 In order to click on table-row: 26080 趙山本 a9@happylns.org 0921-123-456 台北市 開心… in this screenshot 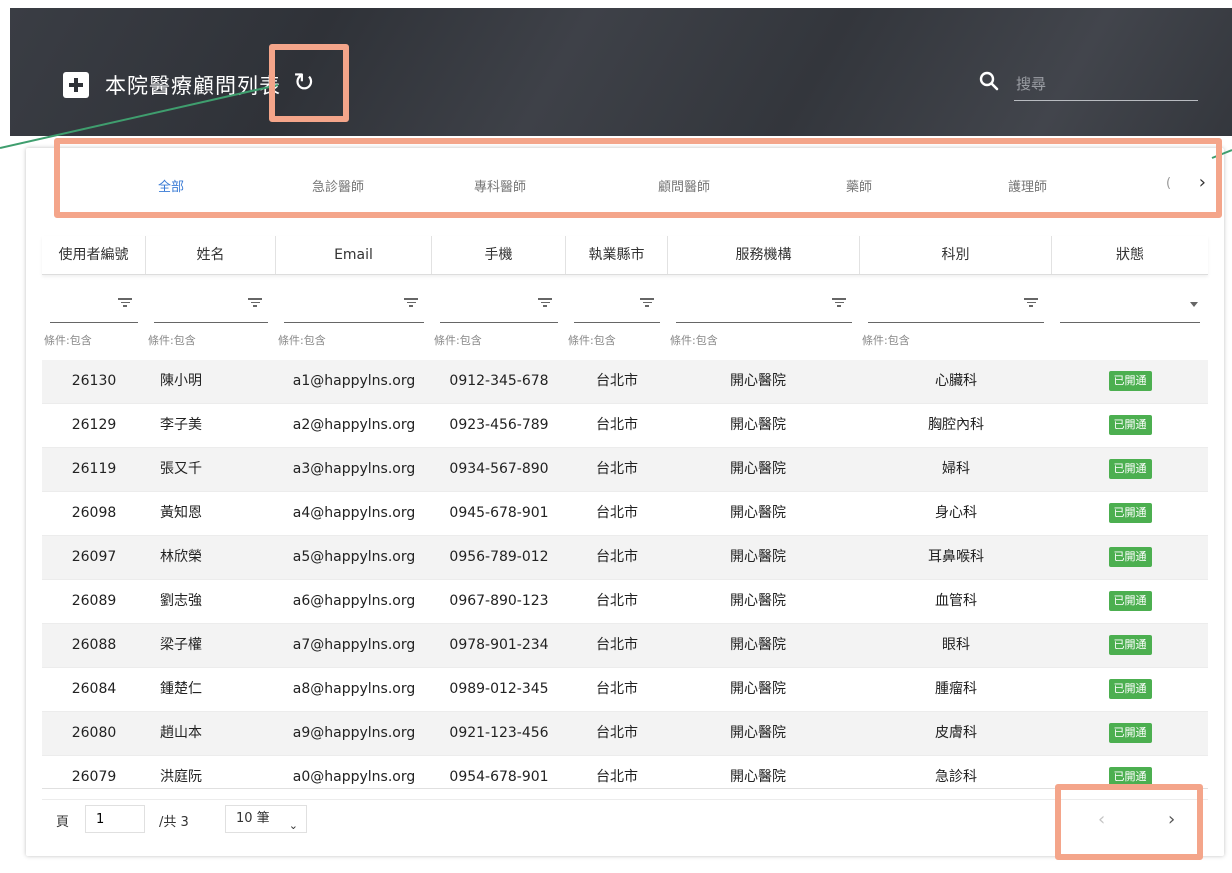, I will do `click(625, 734)`.